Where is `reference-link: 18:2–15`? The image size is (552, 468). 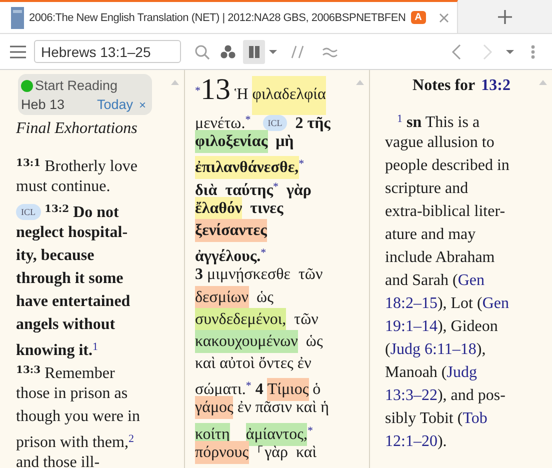 reference-link: 18:2–15 is located at coordinates (411, 303).